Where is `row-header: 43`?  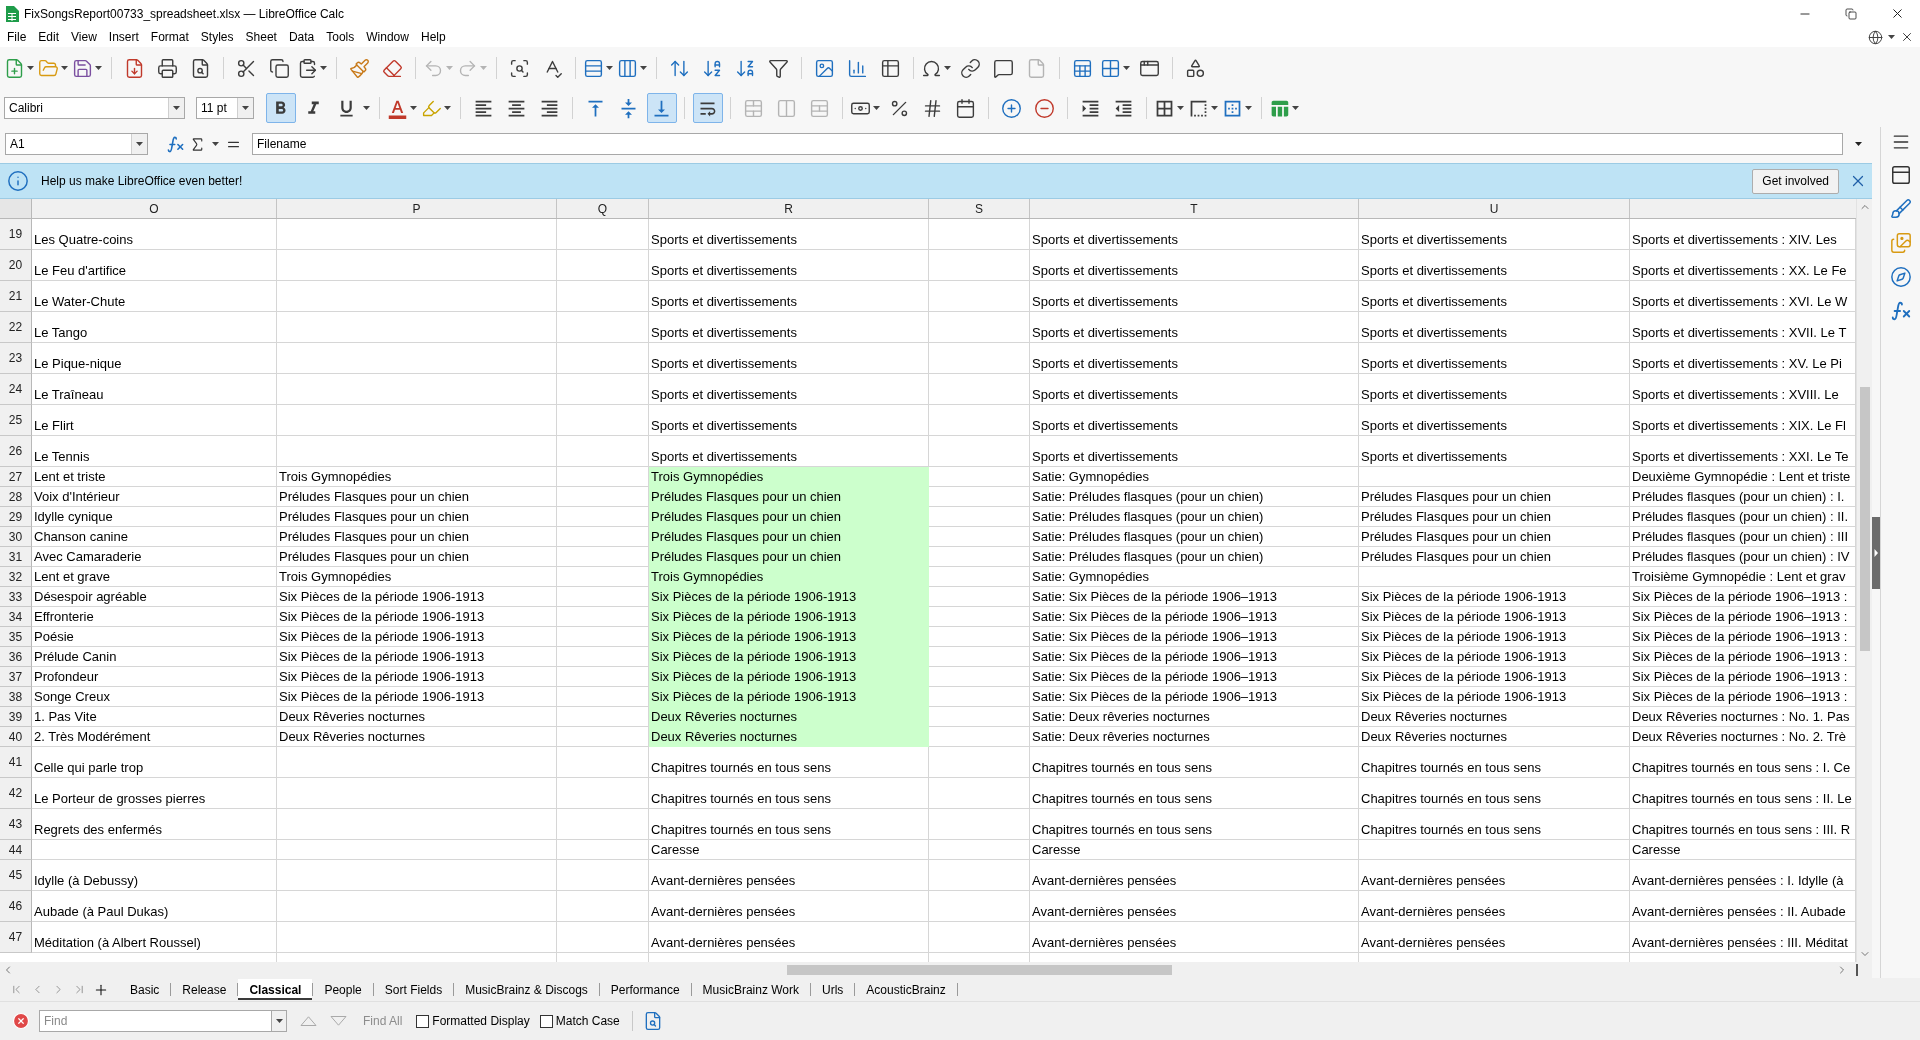 row-header: 43 is located at coordinates (16, 824).